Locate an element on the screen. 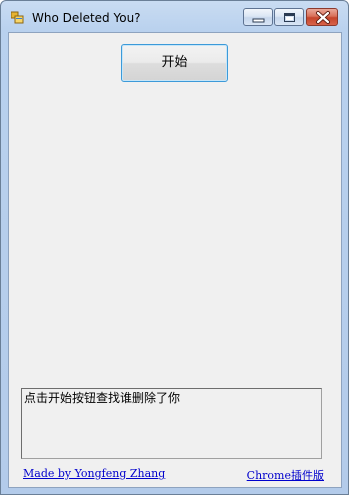  app-icon is located at coordinates (17, 18).